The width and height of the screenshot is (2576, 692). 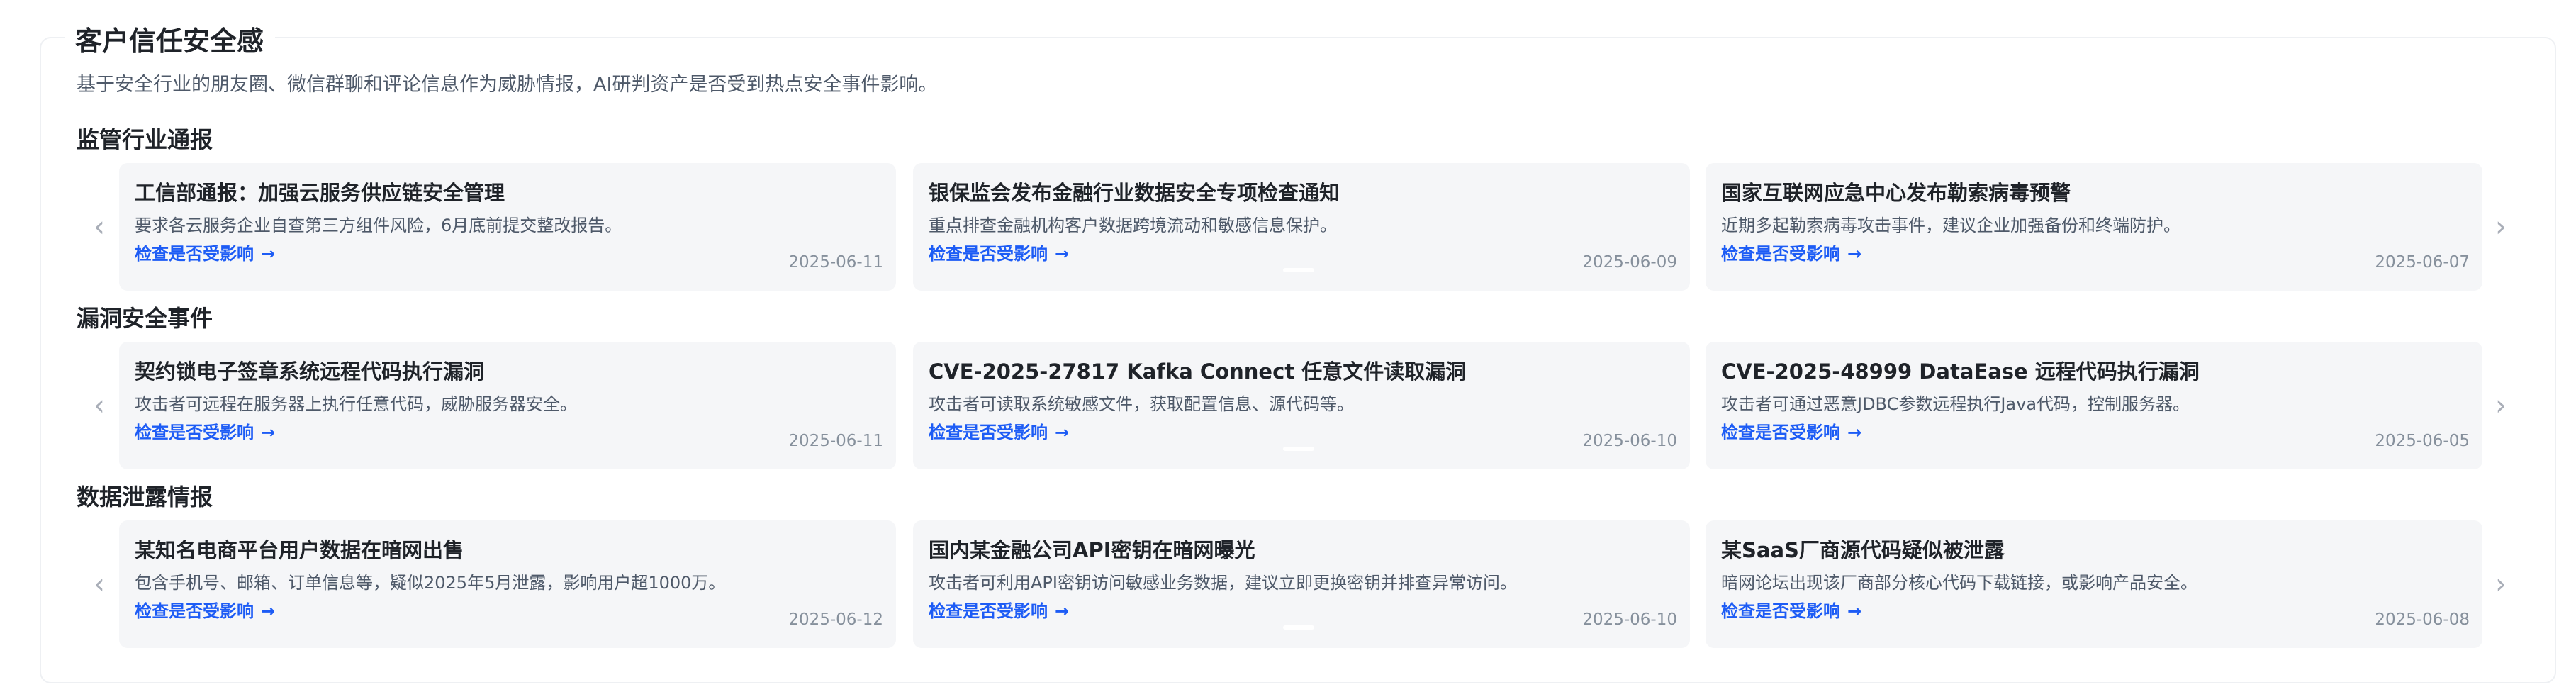 I want to click on card-title: 国家互联网应急中心发布勒索病毒预警, so click(x=1896, y=193).